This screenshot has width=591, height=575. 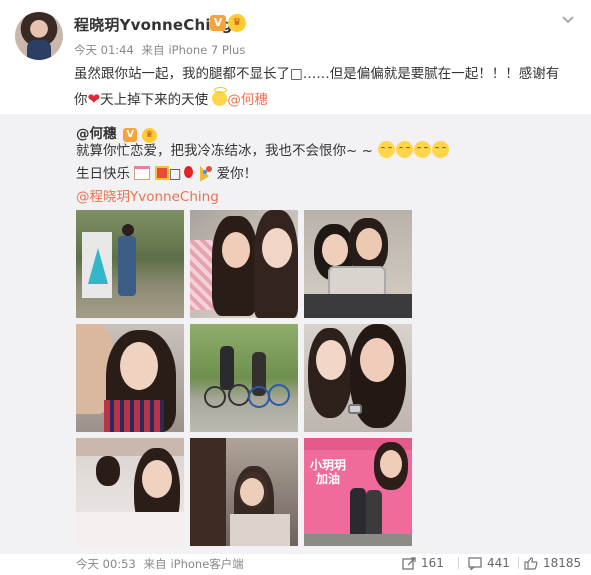 I want to click on avatar, so click(x=39, y=36).